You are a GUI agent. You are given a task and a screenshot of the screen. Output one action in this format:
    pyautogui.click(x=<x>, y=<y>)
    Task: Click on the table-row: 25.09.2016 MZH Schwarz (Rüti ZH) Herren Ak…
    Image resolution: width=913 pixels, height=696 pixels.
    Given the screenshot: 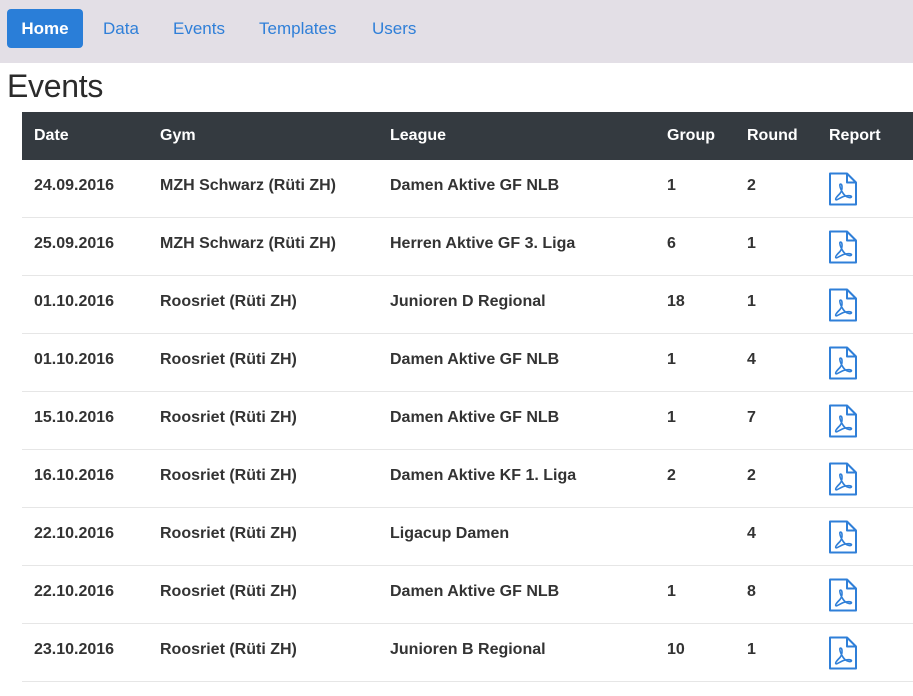 What is the action you would take?
    pyautogui.click(x=467, y=247)
    